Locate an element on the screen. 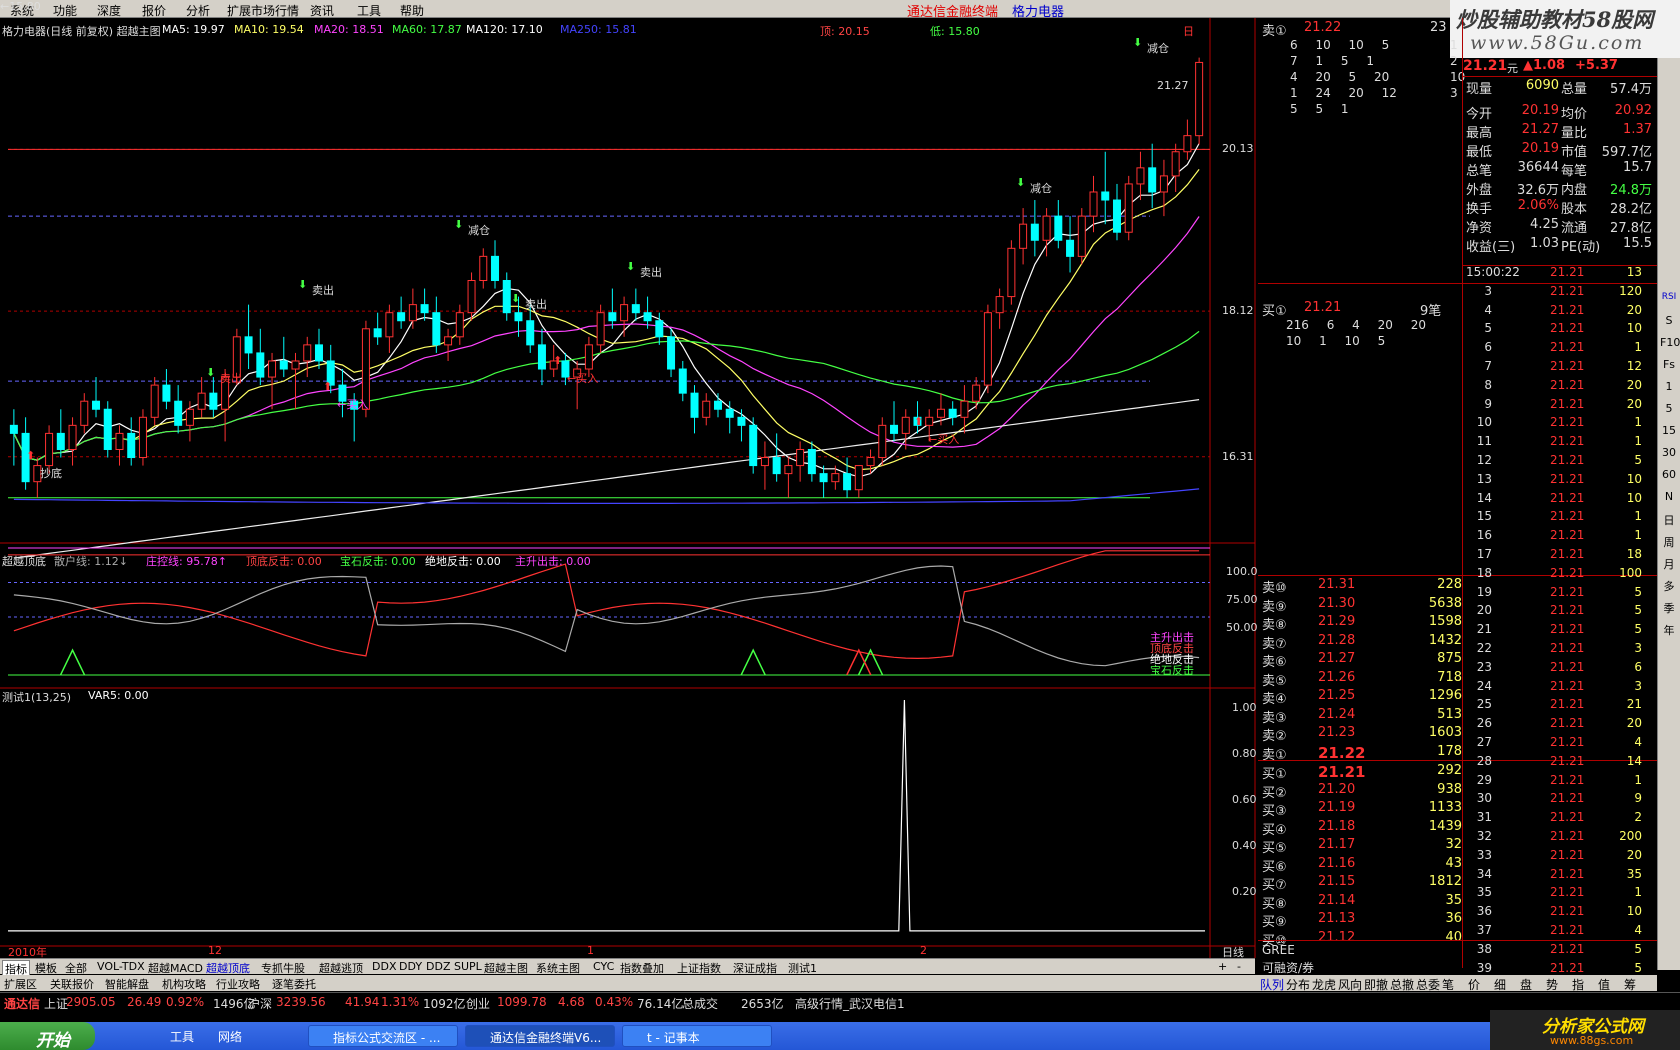  tab-16: 上证指数 is located at coordinates (699, 968).